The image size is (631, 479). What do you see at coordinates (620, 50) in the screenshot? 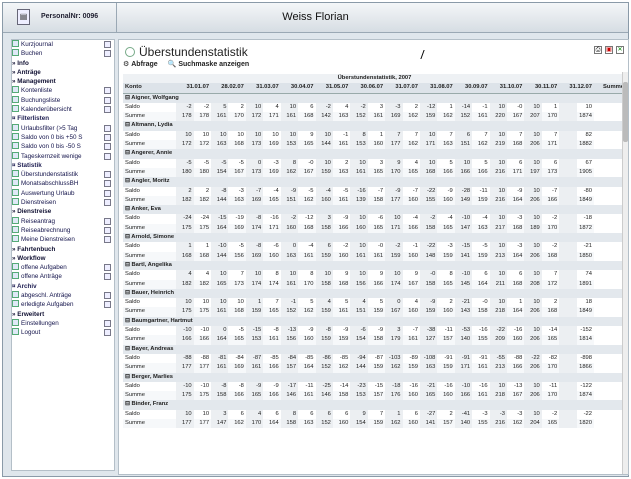
I see `excel-icon: ✕` at bounding box center [620, 50].